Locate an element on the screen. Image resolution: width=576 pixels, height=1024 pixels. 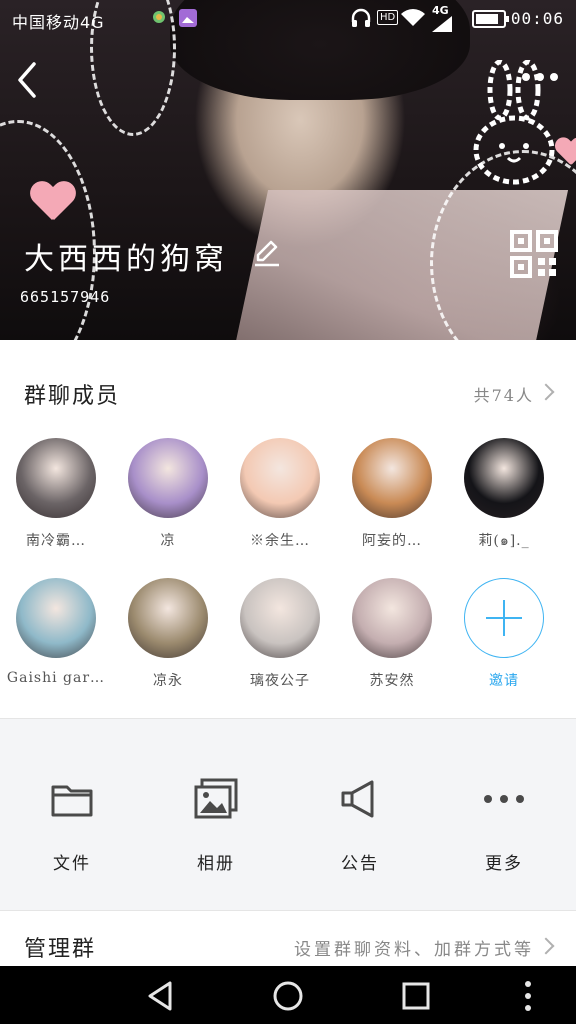
nav-recents-icon is located at coordinates (416, 996).